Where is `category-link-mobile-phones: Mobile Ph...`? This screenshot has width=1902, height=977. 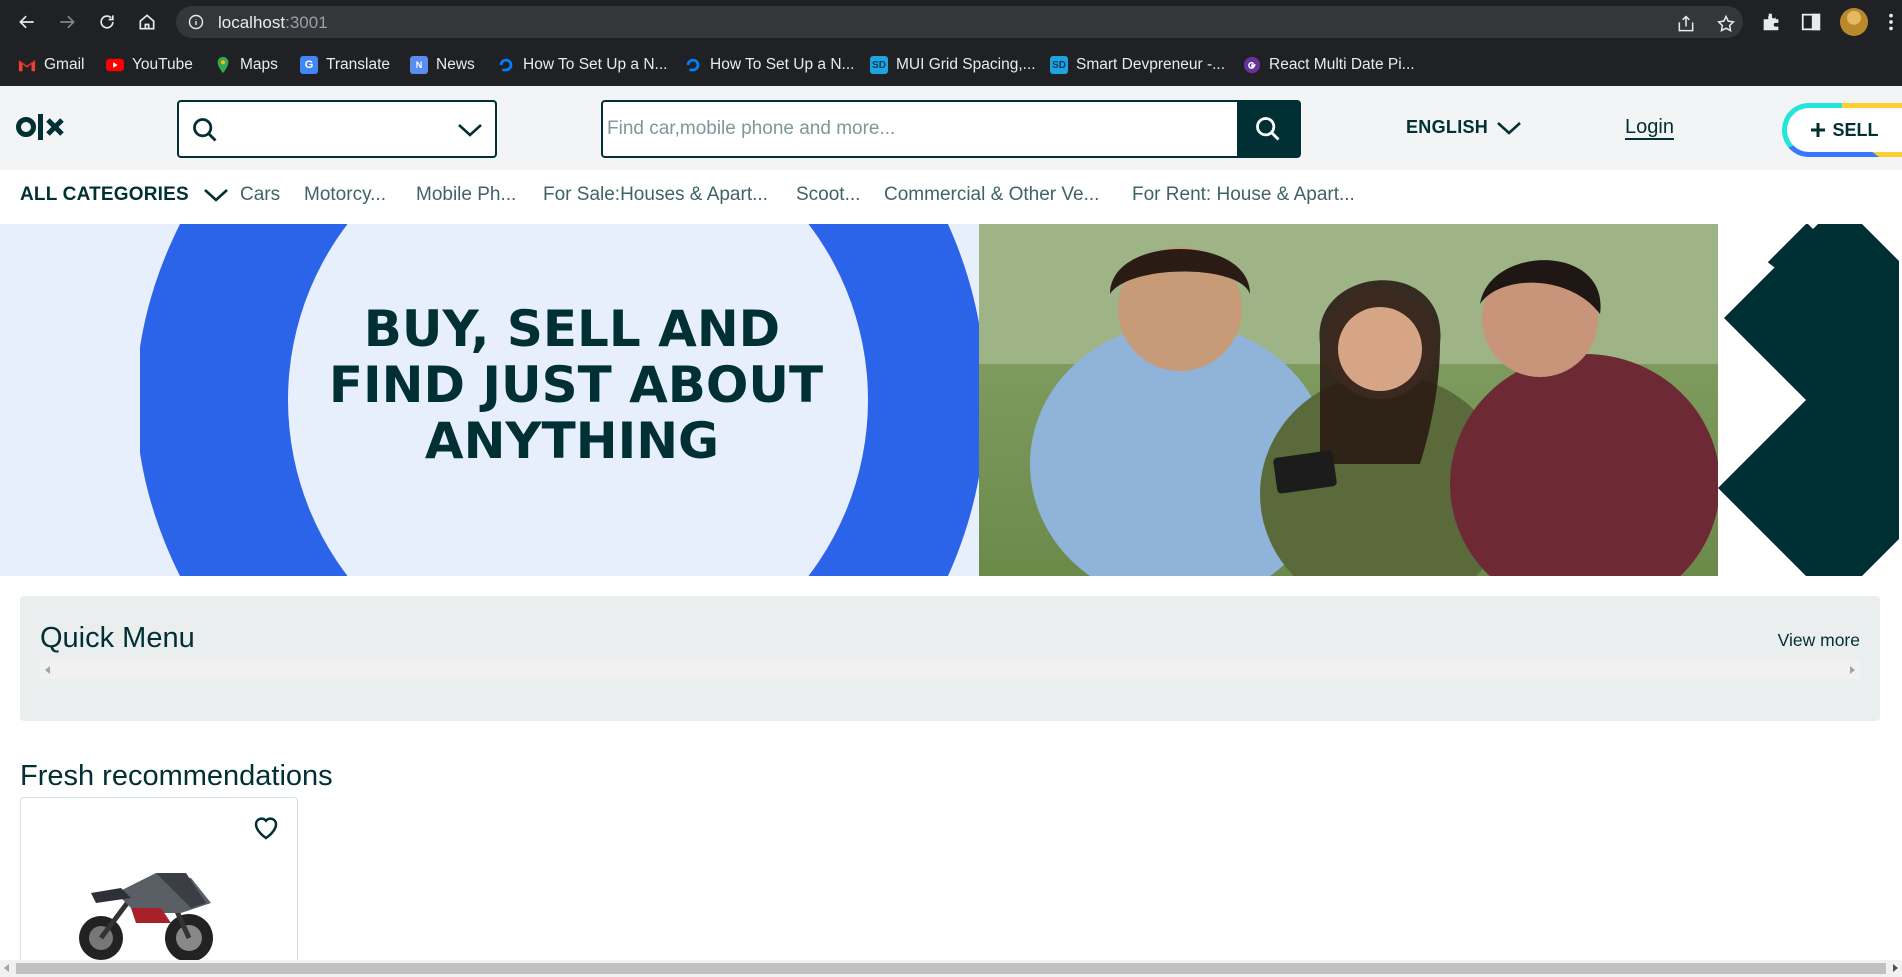 category-link-mobile-phones: Mobile Ph... is located at coordinates (466, 195).